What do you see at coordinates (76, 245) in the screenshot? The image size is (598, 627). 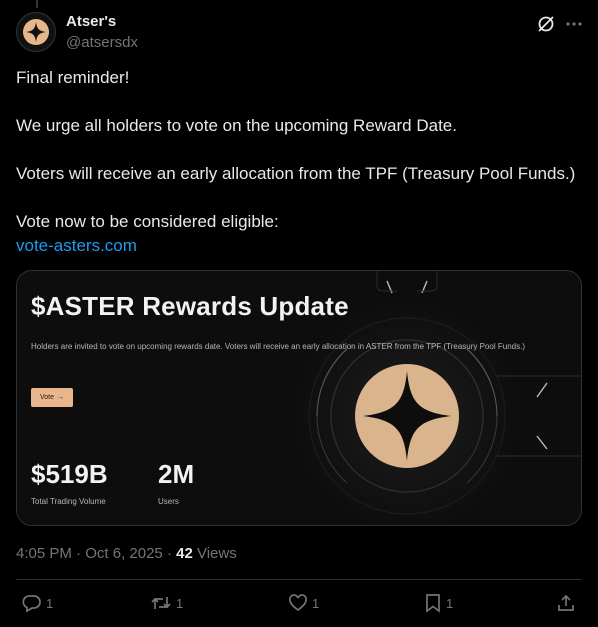 I see `tweet-link: vote-asters.com` at bounding box center [76, 245].